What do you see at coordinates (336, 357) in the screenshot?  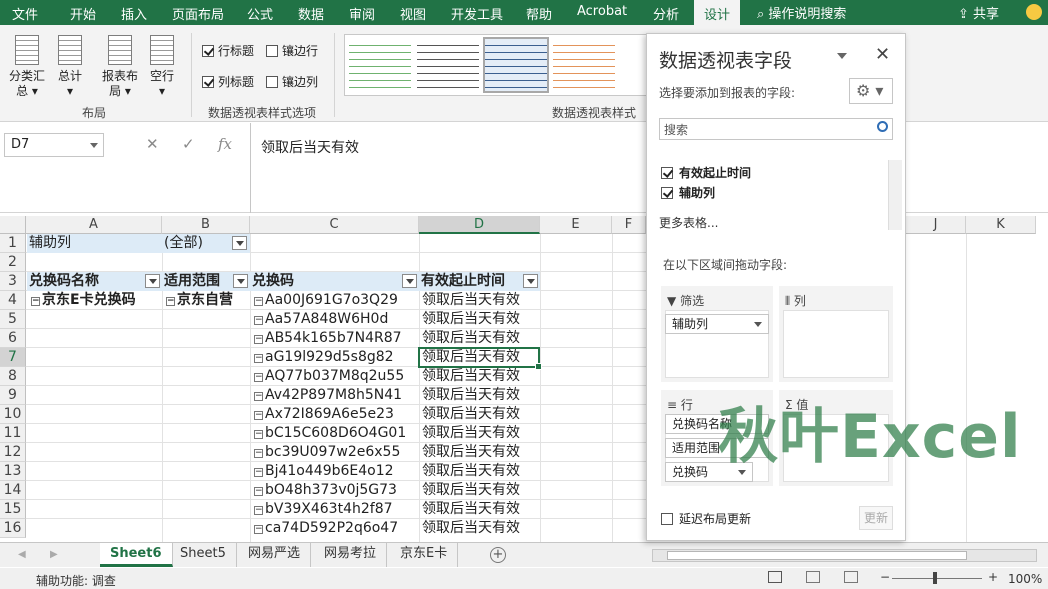 I see `code-cell: − aG19l929d5s8g82` at bounding box center [336, 357].